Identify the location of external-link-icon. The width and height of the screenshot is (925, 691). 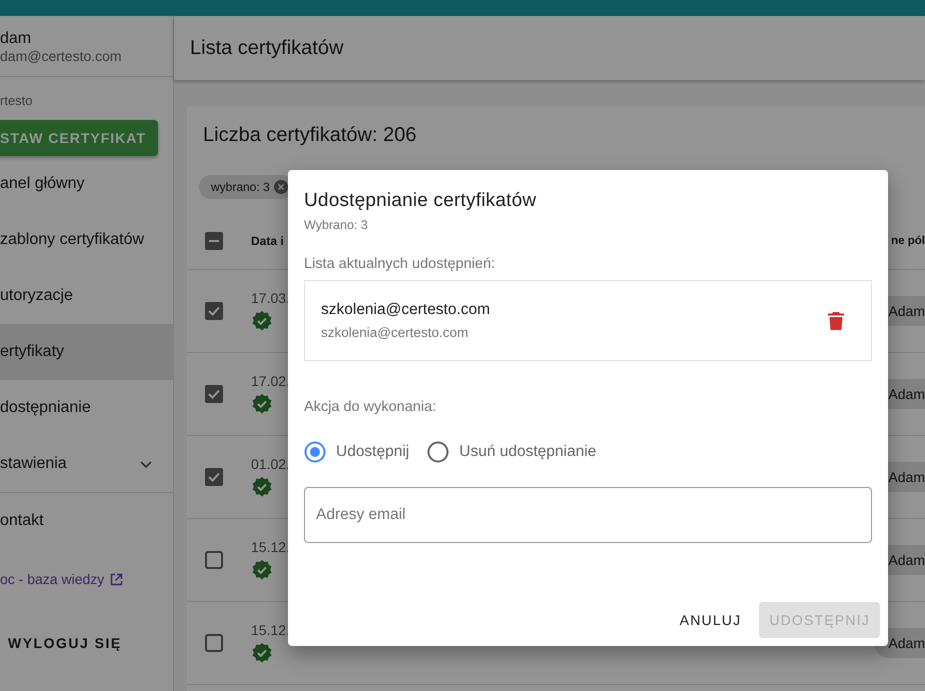
(117, 579).